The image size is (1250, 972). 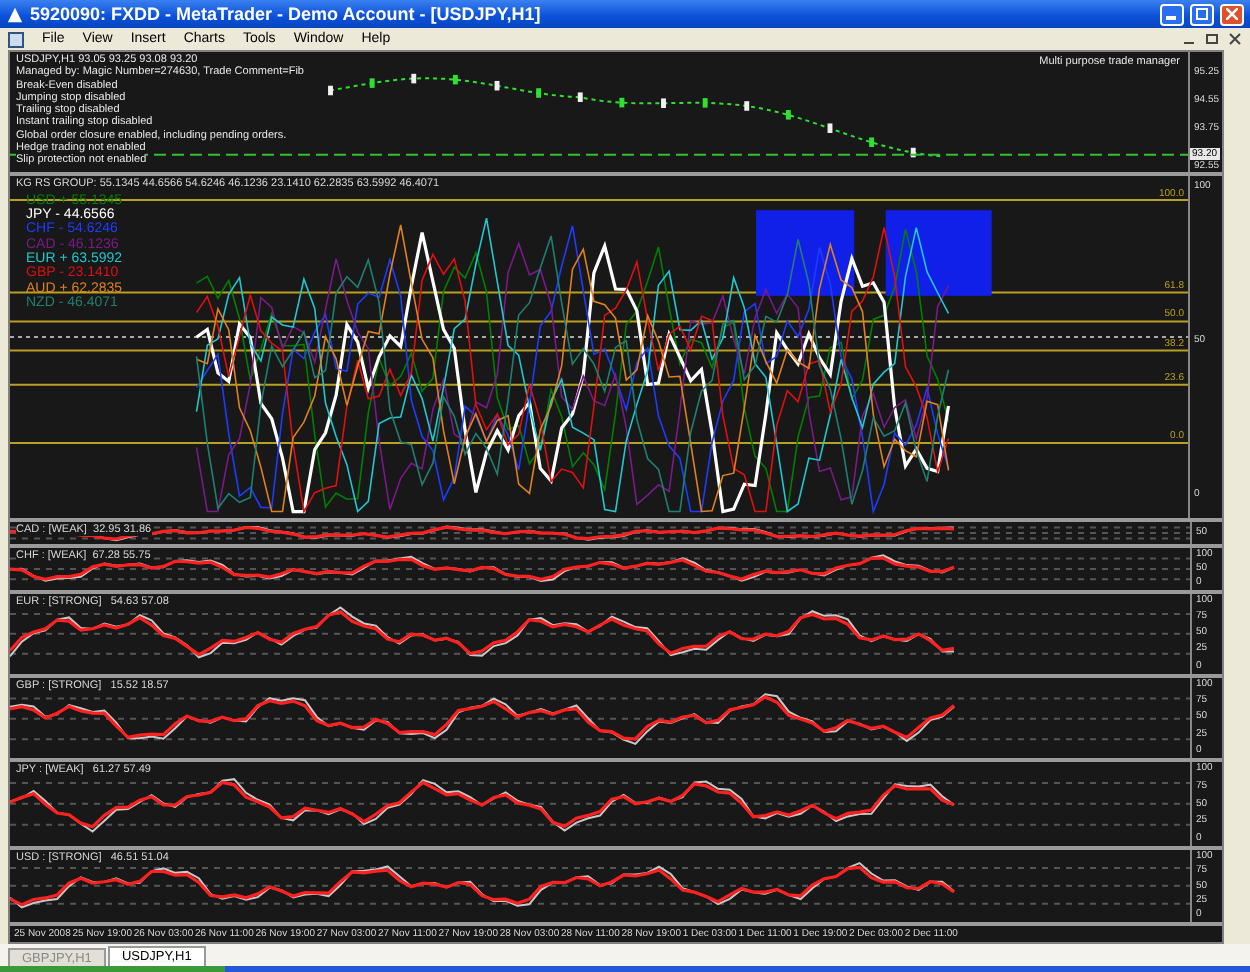 I want to click on window-controls-icon, so click(x=1212, y=39).